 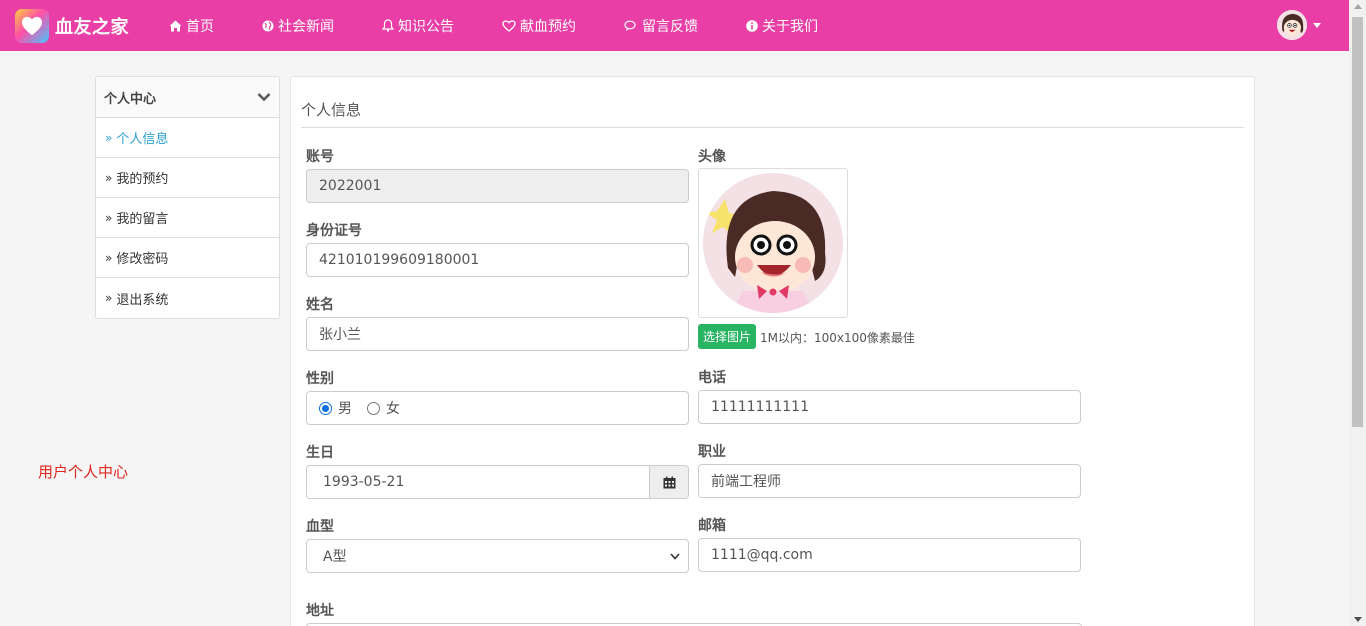 What do you see at coordinates (889, 481) in the screenshot?
I see `job-field: 前端工程师` at bounding box center [889, 481].